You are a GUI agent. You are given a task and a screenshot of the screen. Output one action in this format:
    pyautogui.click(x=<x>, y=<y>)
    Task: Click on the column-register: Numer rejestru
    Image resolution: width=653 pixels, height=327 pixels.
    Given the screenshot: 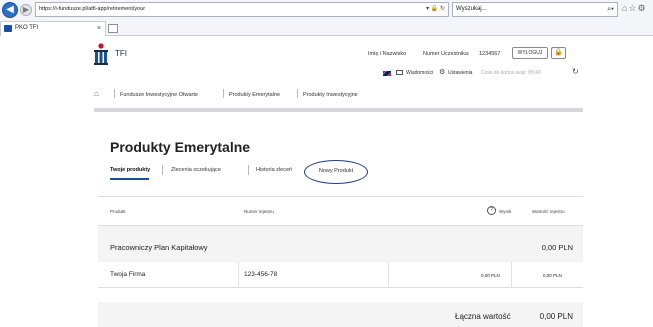 What is the action you would take?
    pyautogui.click(x=259, y=211)
    